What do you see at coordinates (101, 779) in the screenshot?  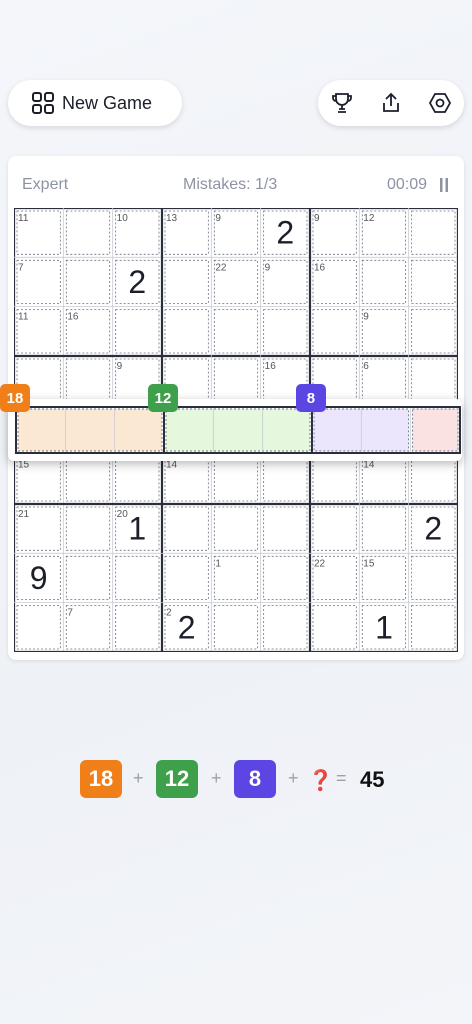 I see `equation-term-18: 18` at bounding box center [101, 779].